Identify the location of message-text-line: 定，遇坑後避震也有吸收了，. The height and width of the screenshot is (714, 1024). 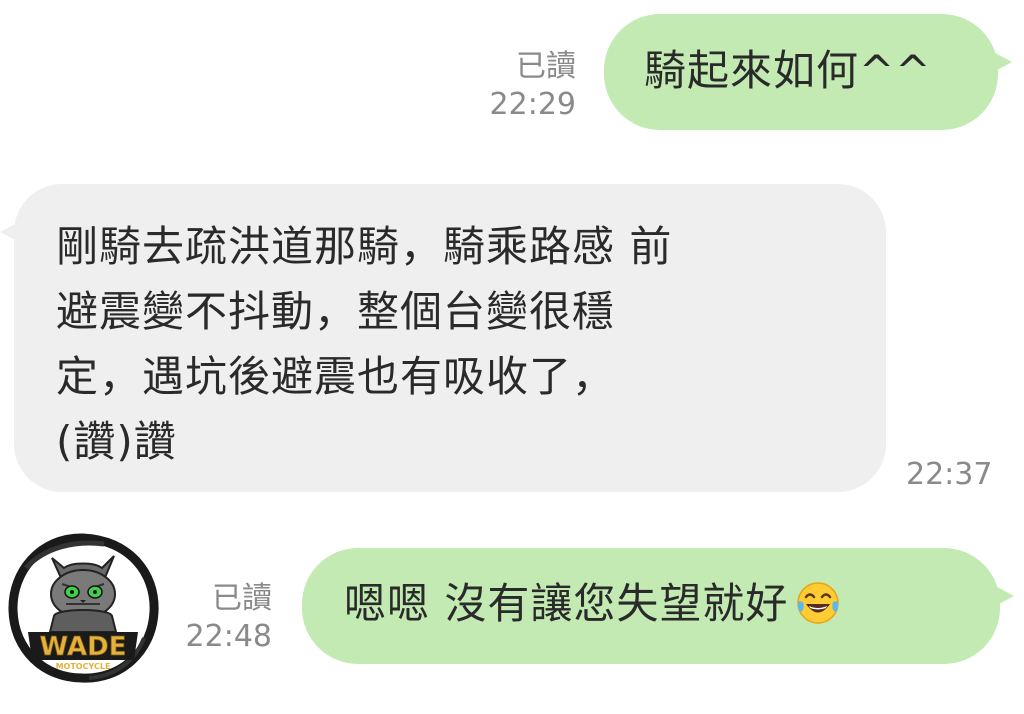
(336, 376).